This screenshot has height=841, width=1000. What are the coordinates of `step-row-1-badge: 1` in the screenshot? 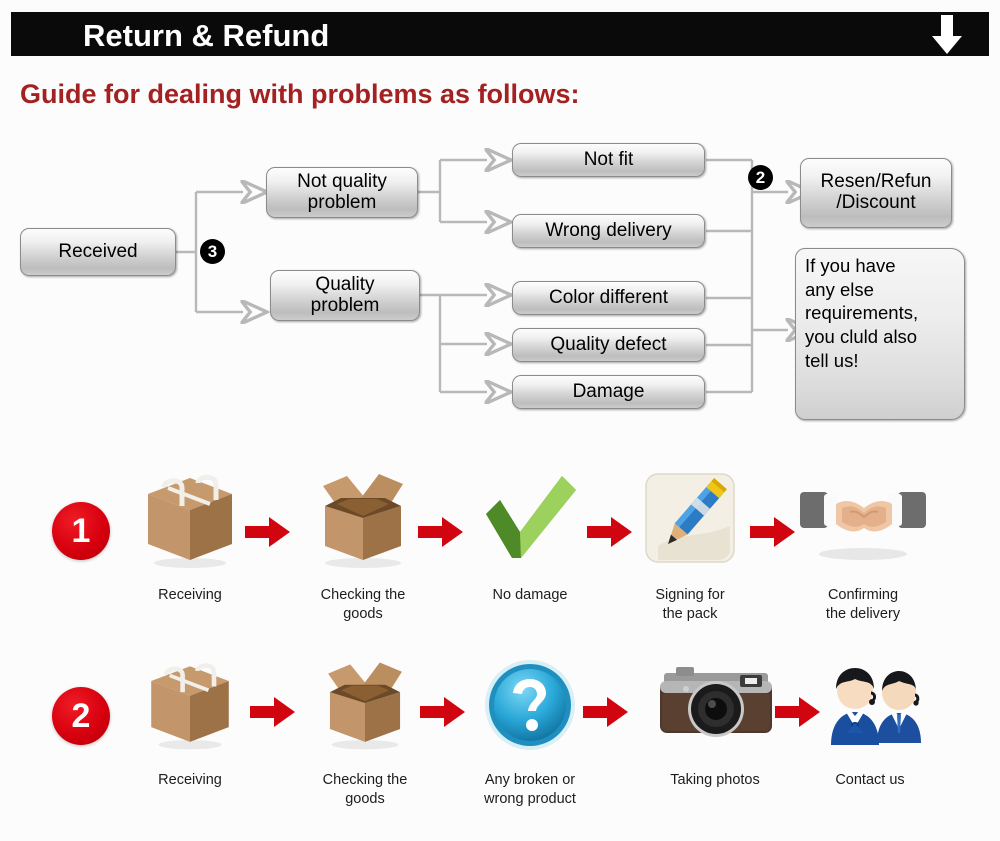 It's located at (81, 531).